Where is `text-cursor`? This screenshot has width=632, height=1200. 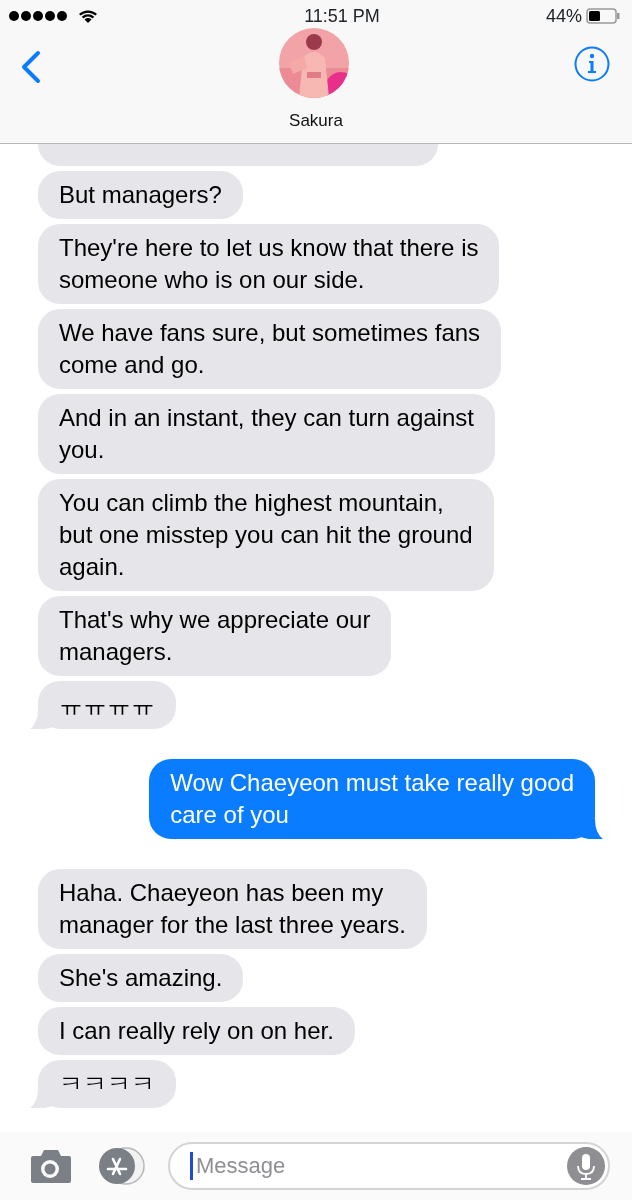
text-cursor is located at coordinates (191, 1166).